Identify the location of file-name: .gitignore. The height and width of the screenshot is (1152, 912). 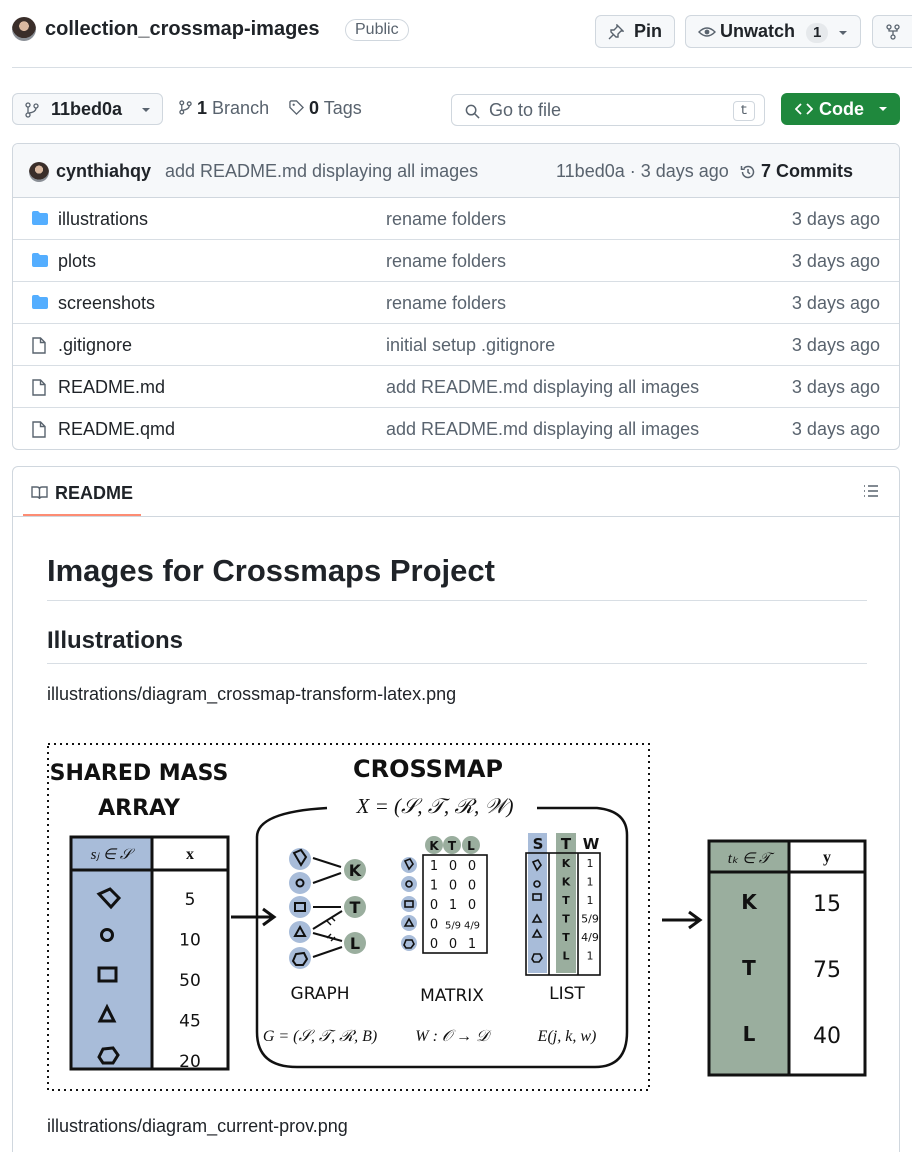
(95, 345).